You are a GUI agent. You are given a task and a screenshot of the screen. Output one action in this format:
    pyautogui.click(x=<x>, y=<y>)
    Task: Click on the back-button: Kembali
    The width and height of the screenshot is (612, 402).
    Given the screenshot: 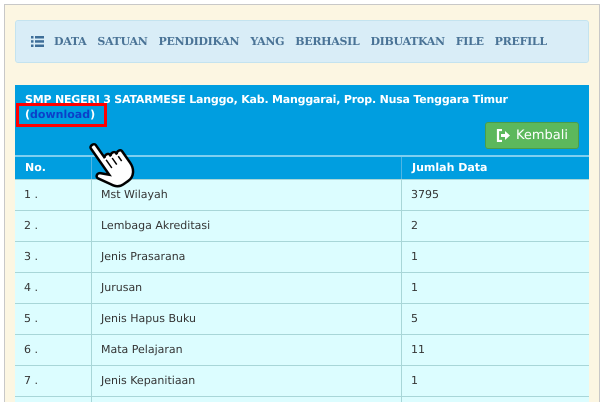 What is the action you would take?
    pyautogui.click(x=532, y=135)
    